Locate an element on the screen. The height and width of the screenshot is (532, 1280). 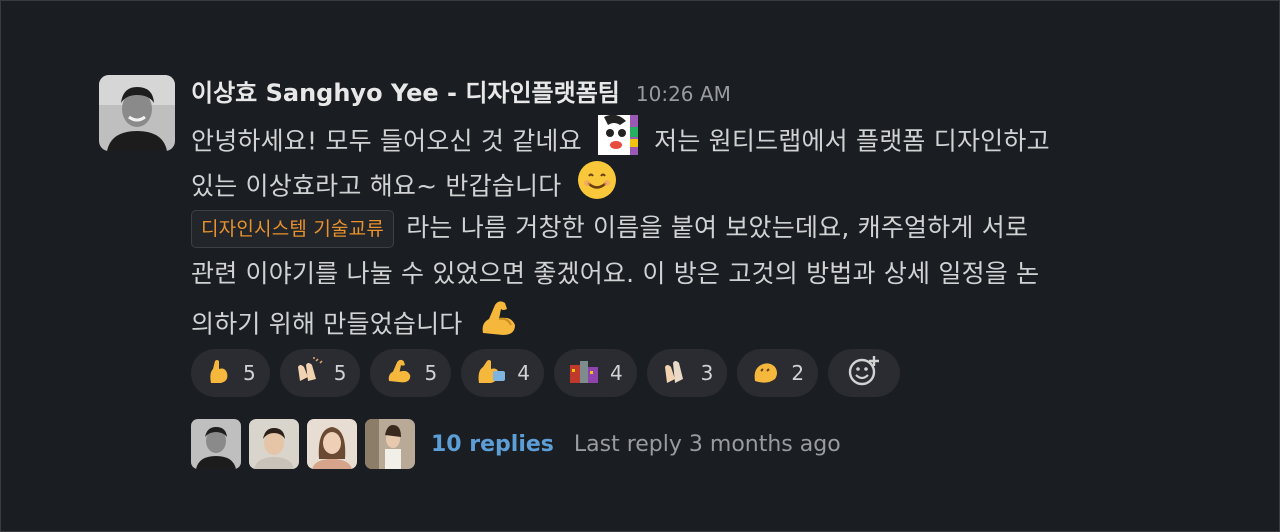
message-line: 안녕하세요! 모두 들어오신 것 같네요 저는 원티드랩에서 플랫폼 디자인하고 is located at coordinates (691, 136).